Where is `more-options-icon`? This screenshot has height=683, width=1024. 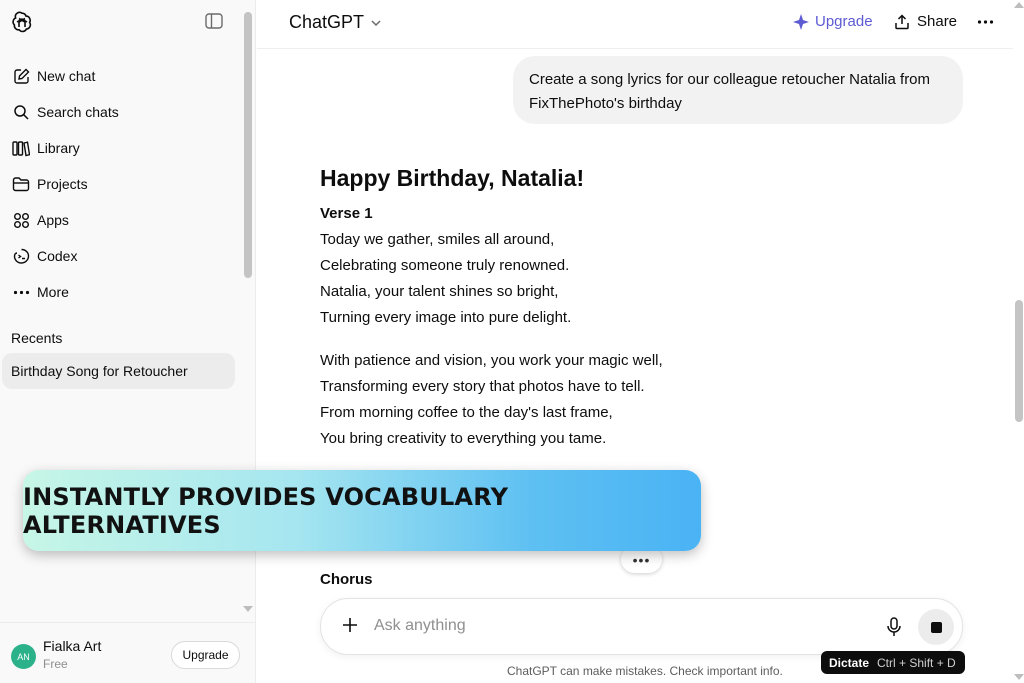
more-options-icon is located at coordinates (985, 23).